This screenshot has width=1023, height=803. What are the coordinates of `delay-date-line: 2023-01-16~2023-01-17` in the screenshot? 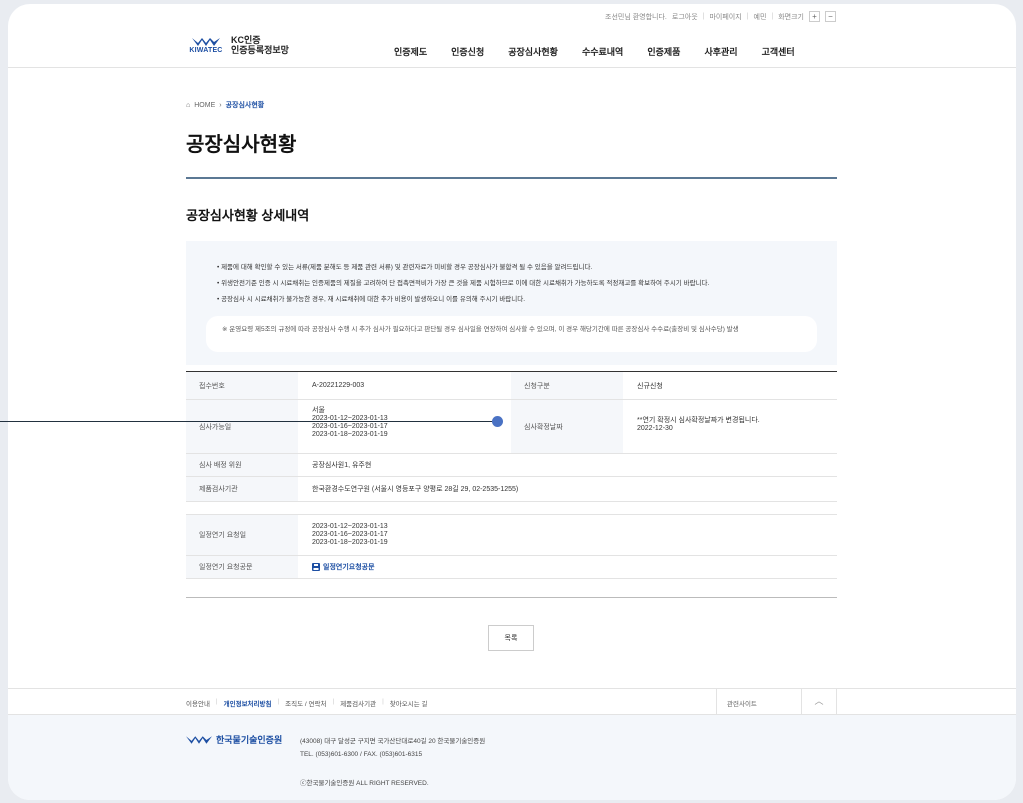 It's located at (350, 534).